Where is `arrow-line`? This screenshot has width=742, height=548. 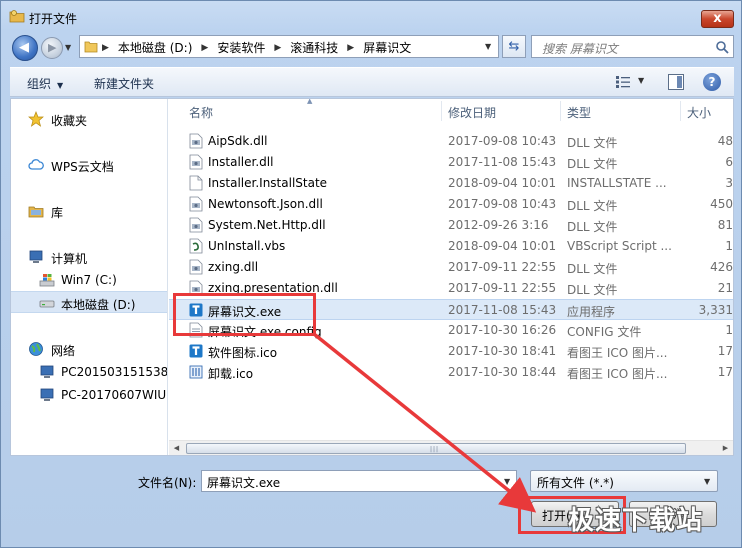
arrow-line is located at coordinates (424, 422).